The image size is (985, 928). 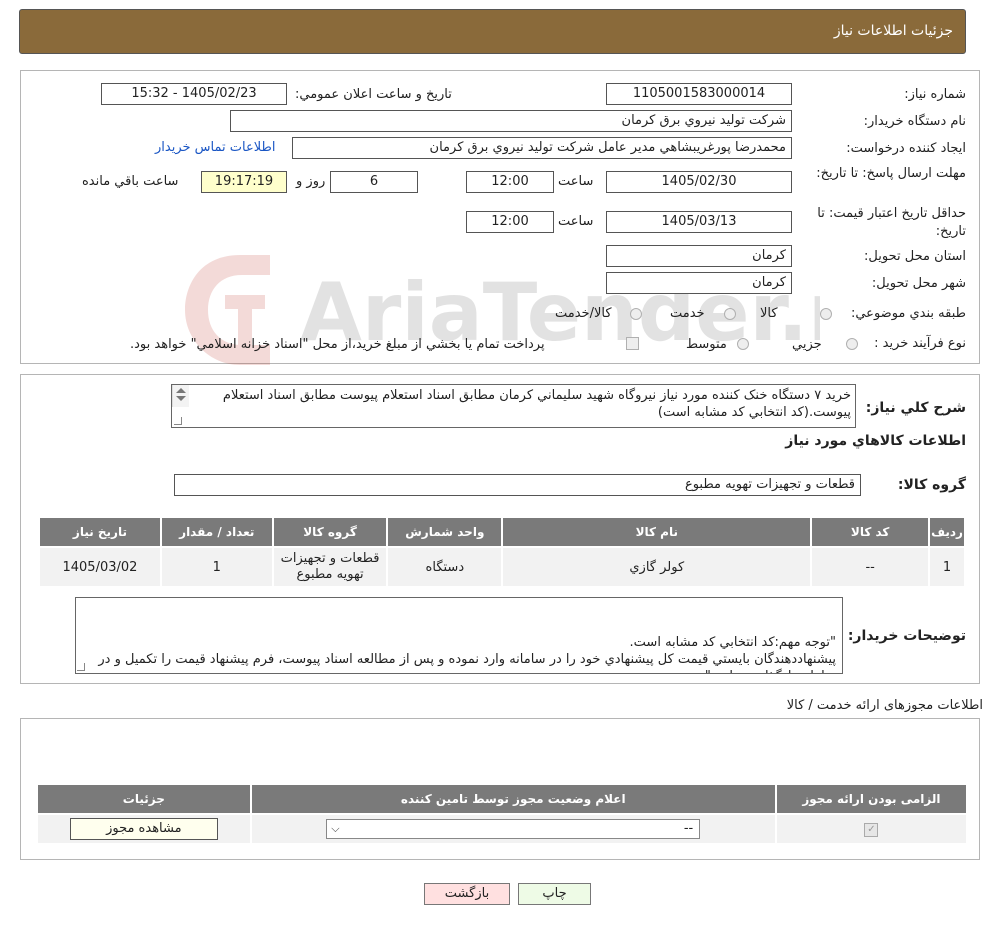 I want to click on cell-name: كولر گازي, so click(x=657, y=567).